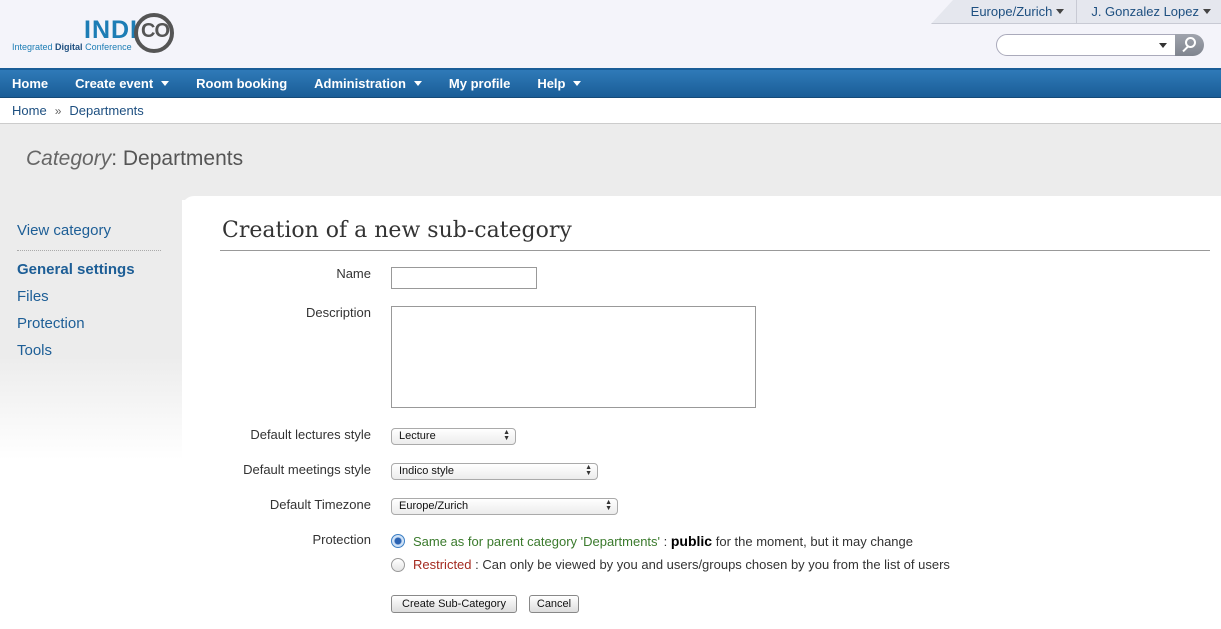  What do you see at coordinates (1086, 45) in the screenshot?
I see `search-input` at bounding box center [1086, 45].